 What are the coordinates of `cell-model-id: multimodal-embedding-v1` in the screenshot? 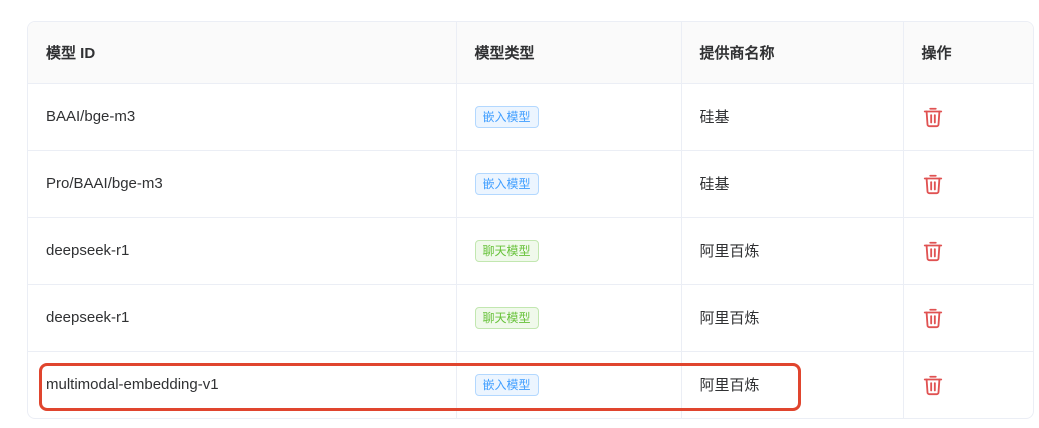 It's located at (242, 384).